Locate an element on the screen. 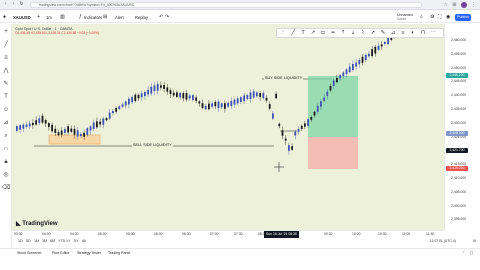 This screenshot has width=480, height=270. extensions-icon: ⊞ is located at coordinates (454, 5).